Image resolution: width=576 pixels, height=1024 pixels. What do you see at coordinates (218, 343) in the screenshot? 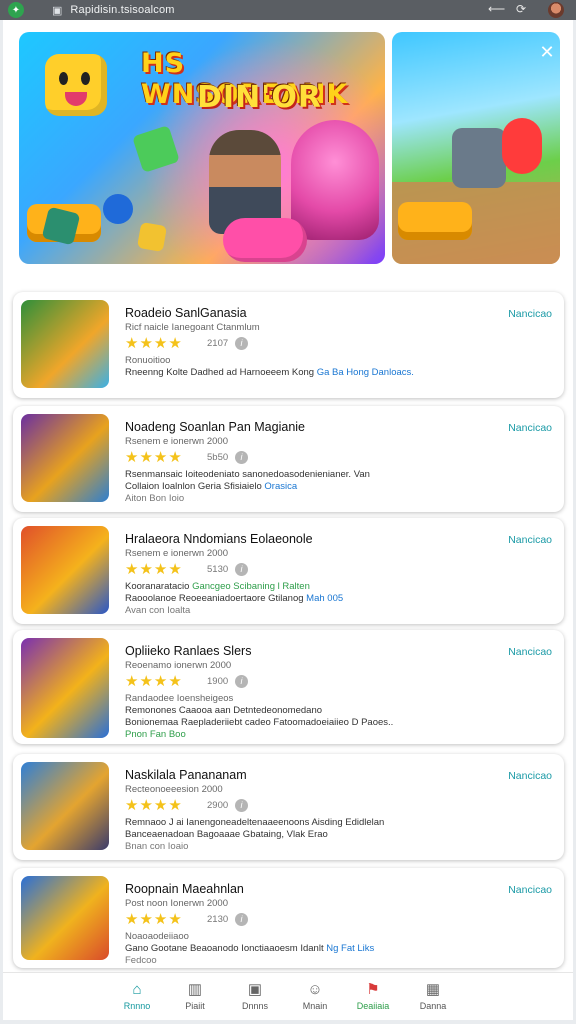
I see `rating-score: 2107` at bounding box center [218, 343].